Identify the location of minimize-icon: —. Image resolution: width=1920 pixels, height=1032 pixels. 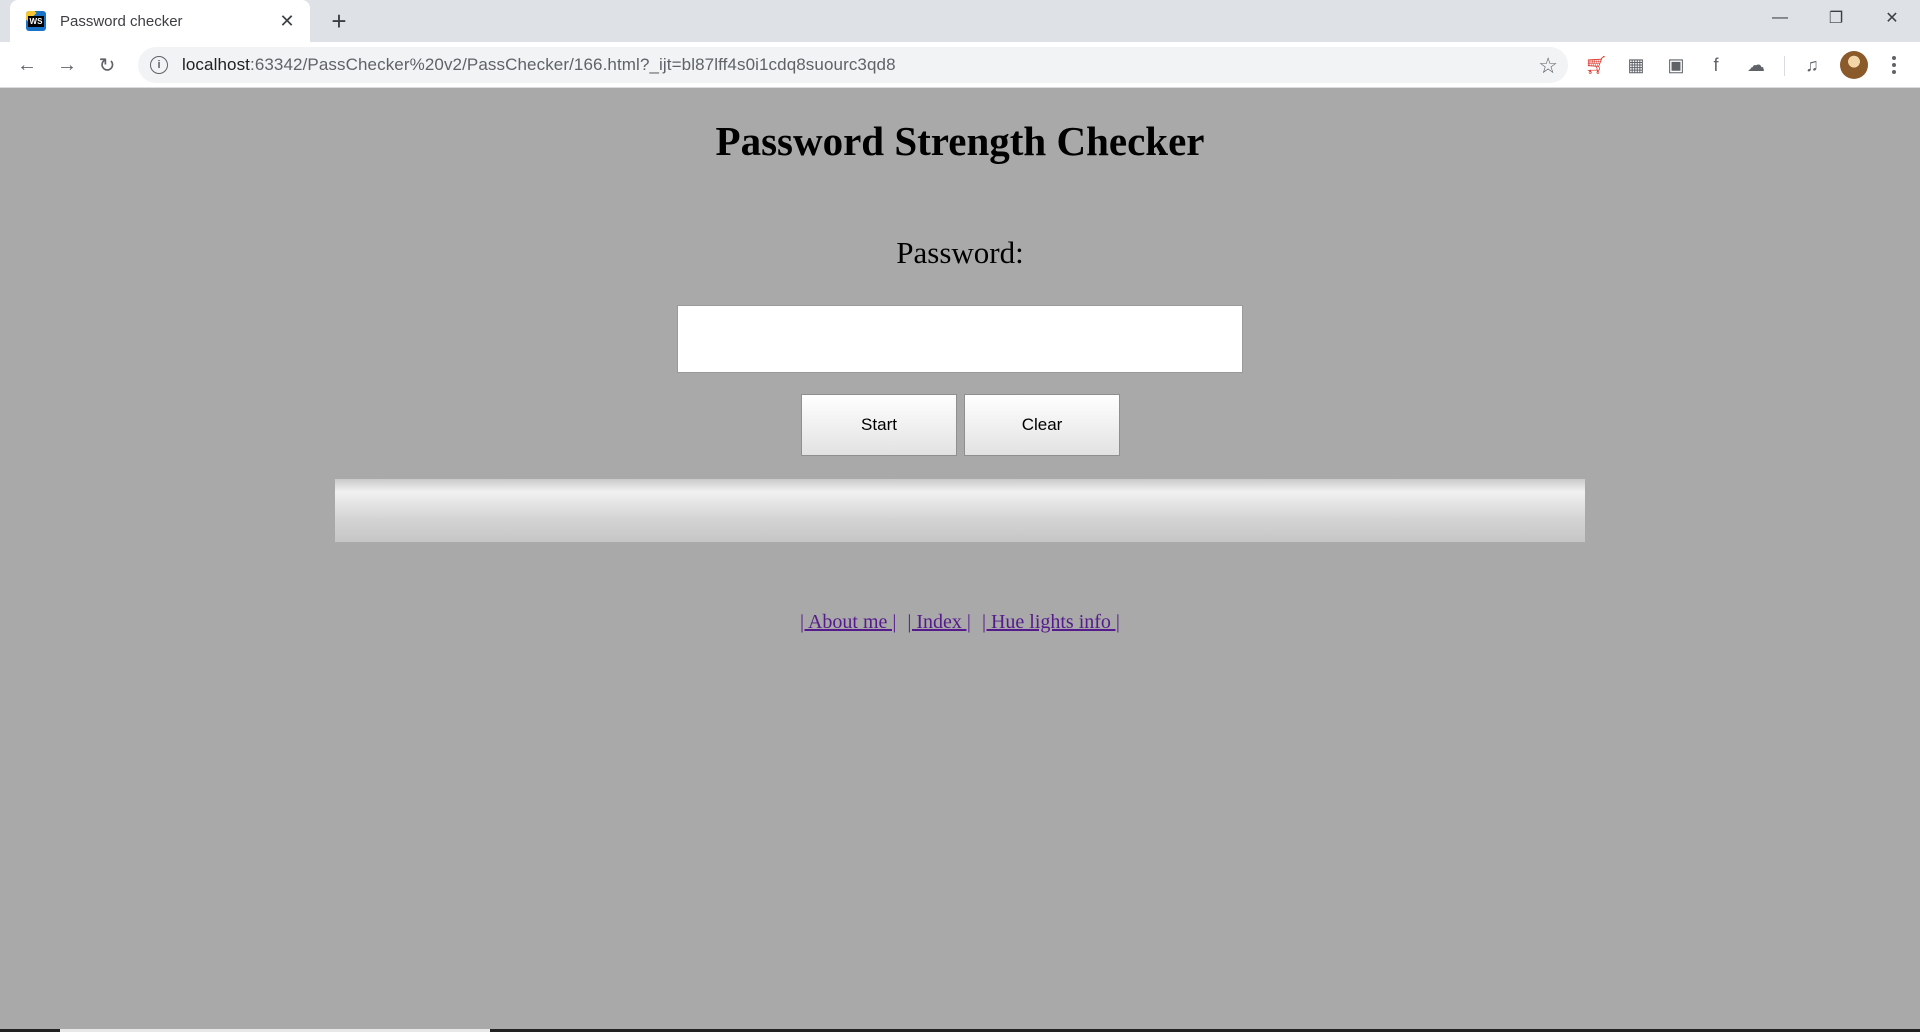
(1780, 18).